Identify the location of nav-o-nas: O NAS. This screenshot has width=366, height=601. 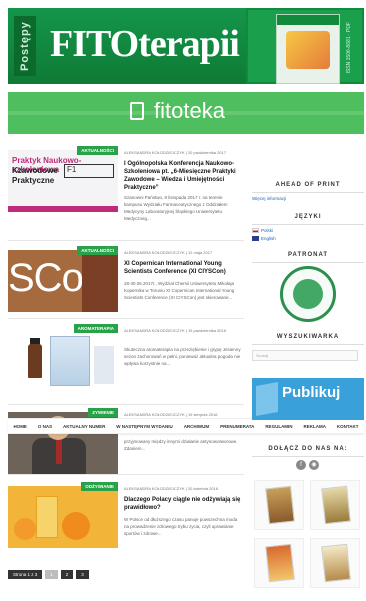
(45, 426).